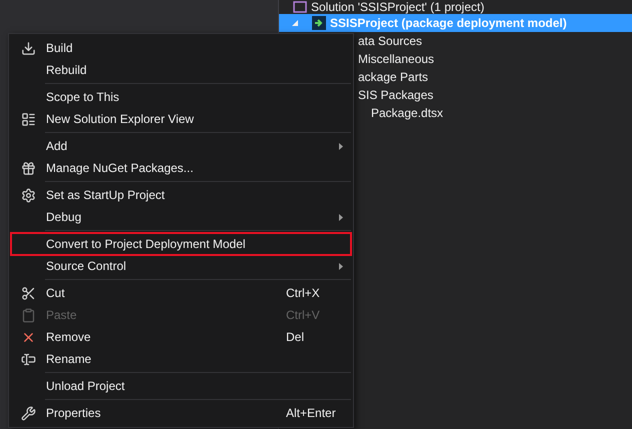  Describe the element at coordinates (181, 244) in the screenshot. I see `menu-item: Convert to Project Deployment Model` at that location.